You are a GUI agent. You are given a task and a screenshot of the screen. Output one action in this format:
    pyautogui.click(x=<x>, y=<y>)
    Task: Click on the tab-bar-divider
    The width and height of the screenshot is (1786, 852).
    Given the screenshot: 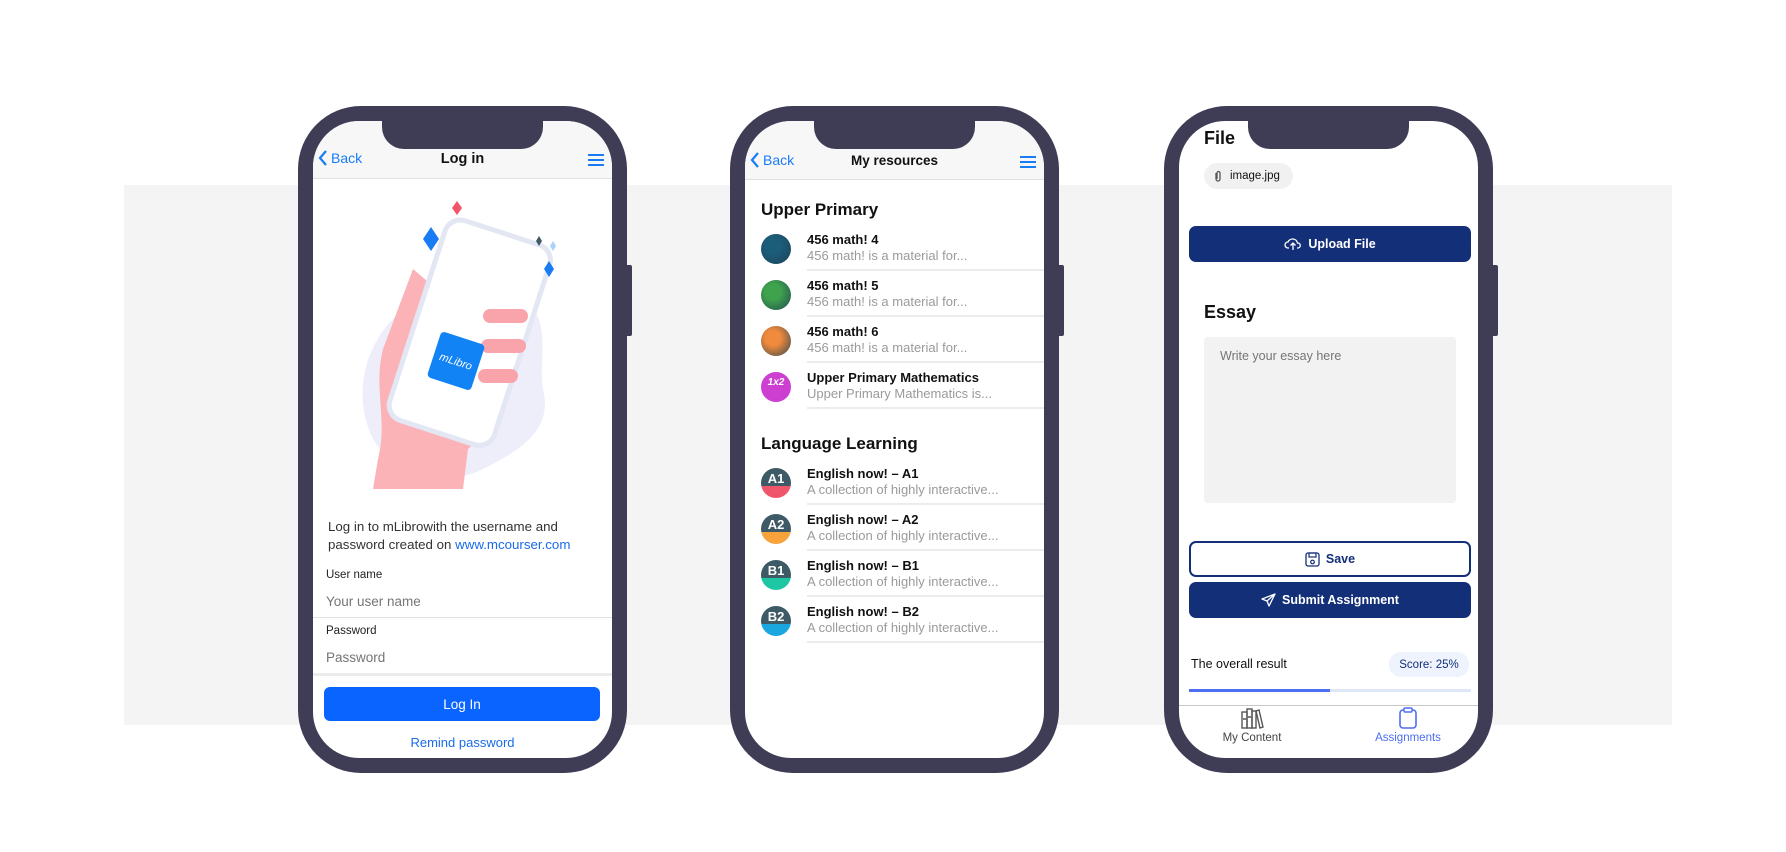 What is the action you would take?
    pyautogui.click(x=1328, y=705)
    